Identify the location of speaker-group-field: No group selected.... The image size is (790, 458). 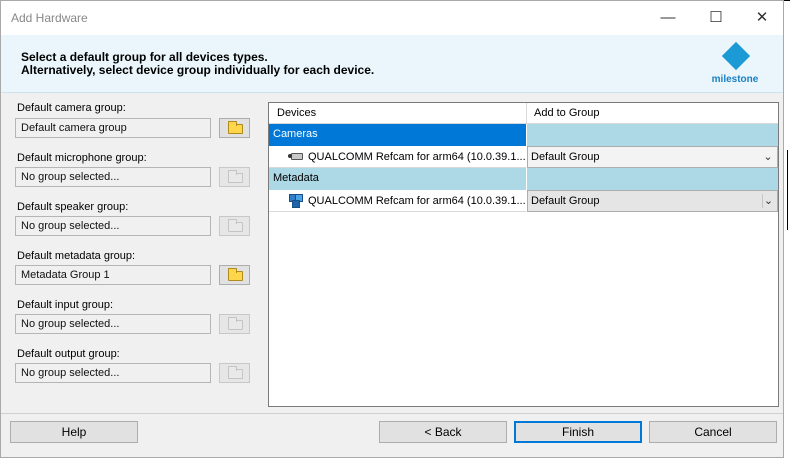
(113, 226).